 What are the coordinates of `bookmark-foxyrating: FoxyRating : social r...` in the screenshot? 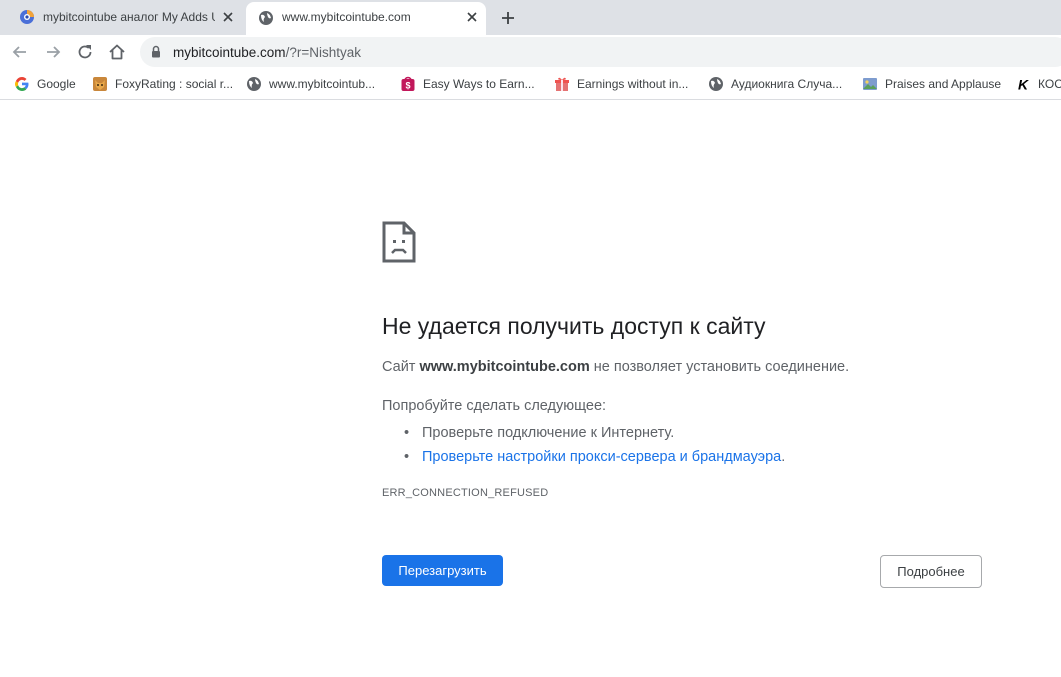 It's located at (162, 84).